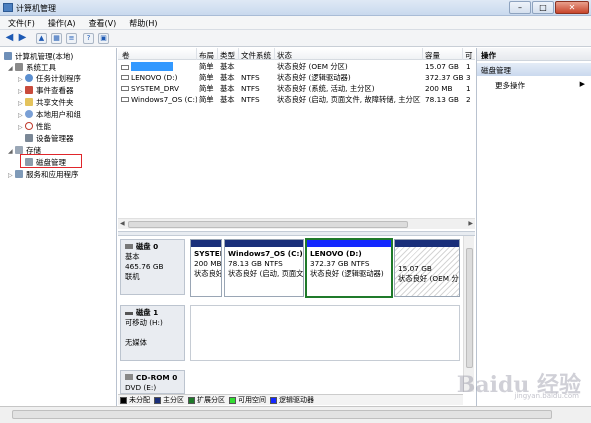  What do you see at coordinates (282, 414) in the screenshot?
I see `bottom-scroll-thumb` at bounding box center [282, 414].